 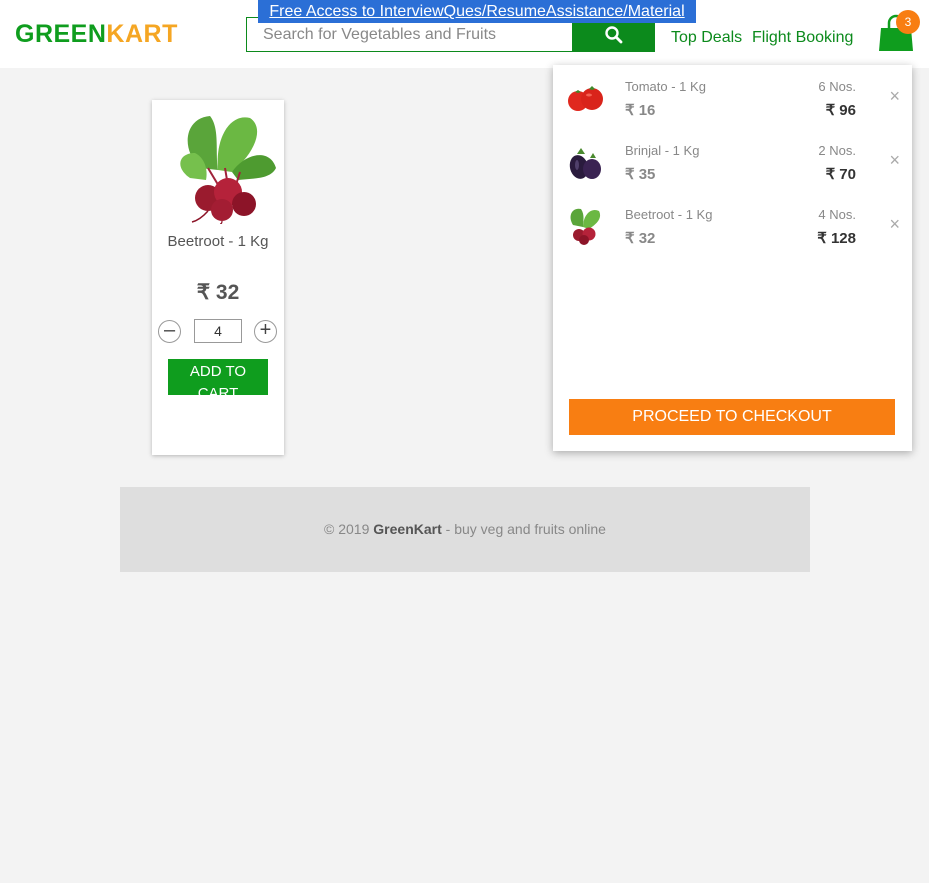 What do you see at coordinates (349, 529) in the screenshot?
I see `footer-copyright: © 2019` at bounding box center [349, 529].